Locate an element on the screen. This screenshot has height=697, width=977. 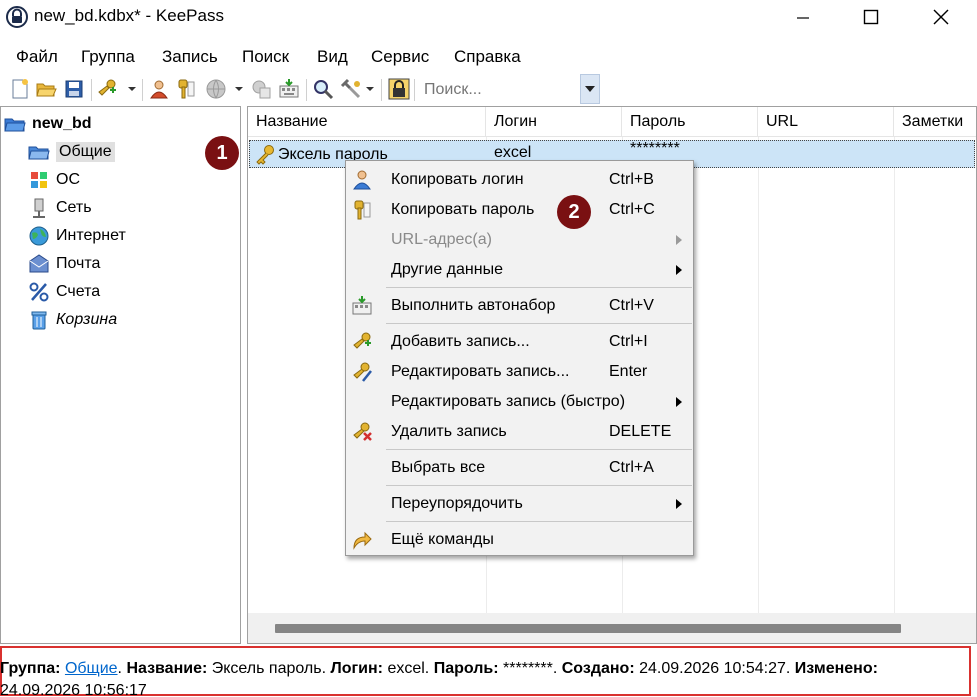
status-title-label: Название: is located at coordinates (167, 668).